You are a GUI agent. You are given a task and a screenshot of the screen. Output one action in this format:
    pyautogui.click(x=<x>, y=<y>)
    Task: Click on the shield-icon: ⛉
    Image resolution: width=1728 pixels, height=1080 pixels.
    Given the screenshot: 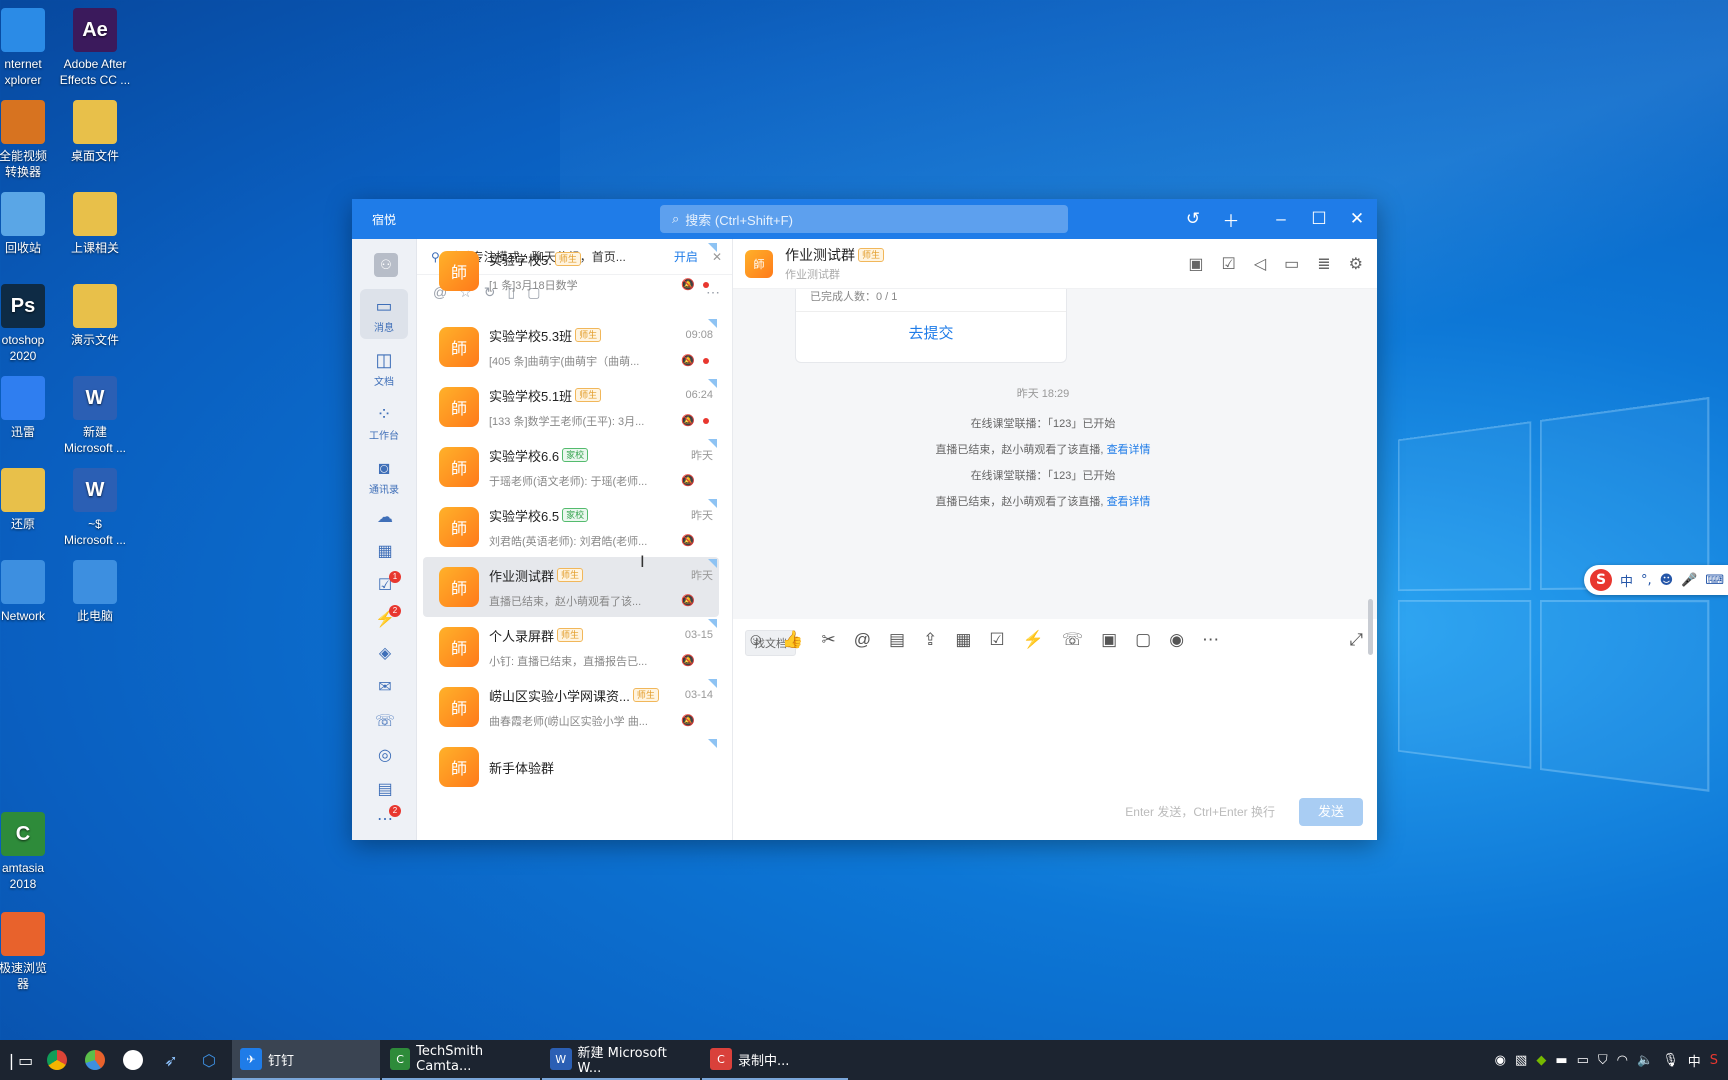 What is the action you would take?
    pyautogui.click(x=1603, y=1060)
    